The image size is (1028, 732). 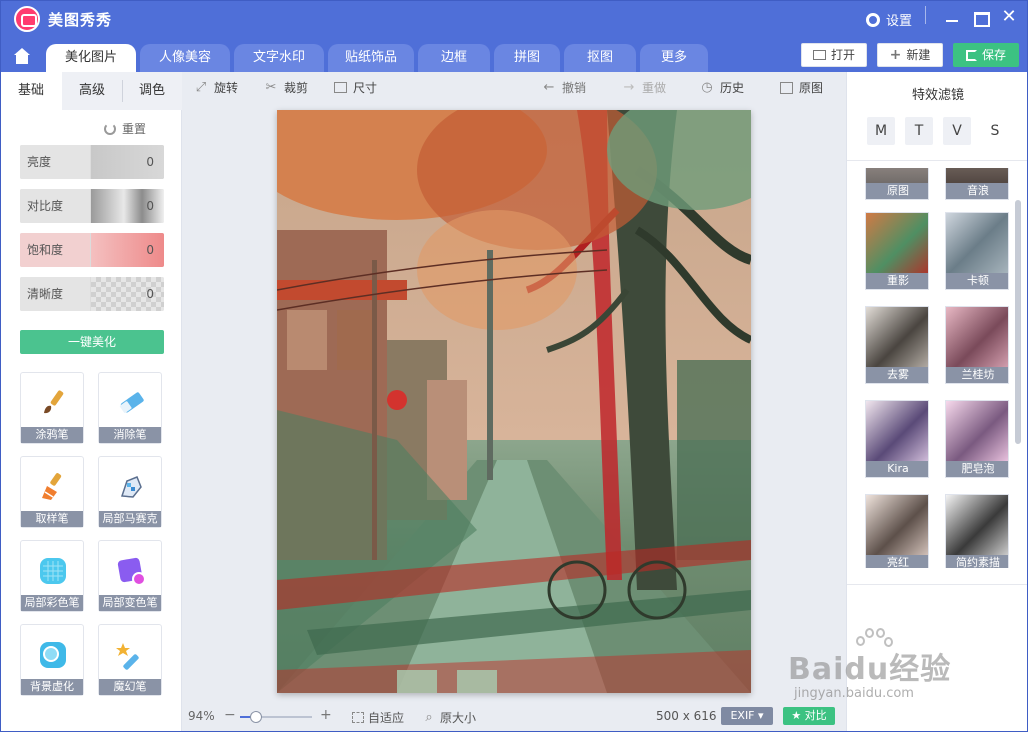 What do you see at coordinates (899, 21) in the screenshot?
I see `settings-label: 设置` at bounding box center [899, 21].